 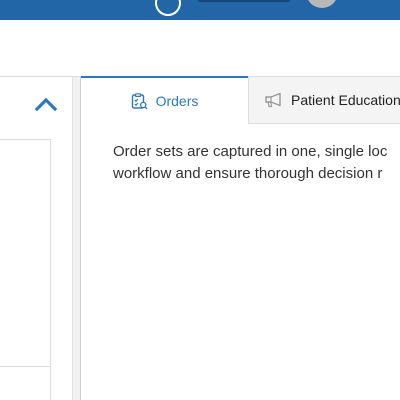 I want to click on megaphone-icon, so click(x=273, y=100).